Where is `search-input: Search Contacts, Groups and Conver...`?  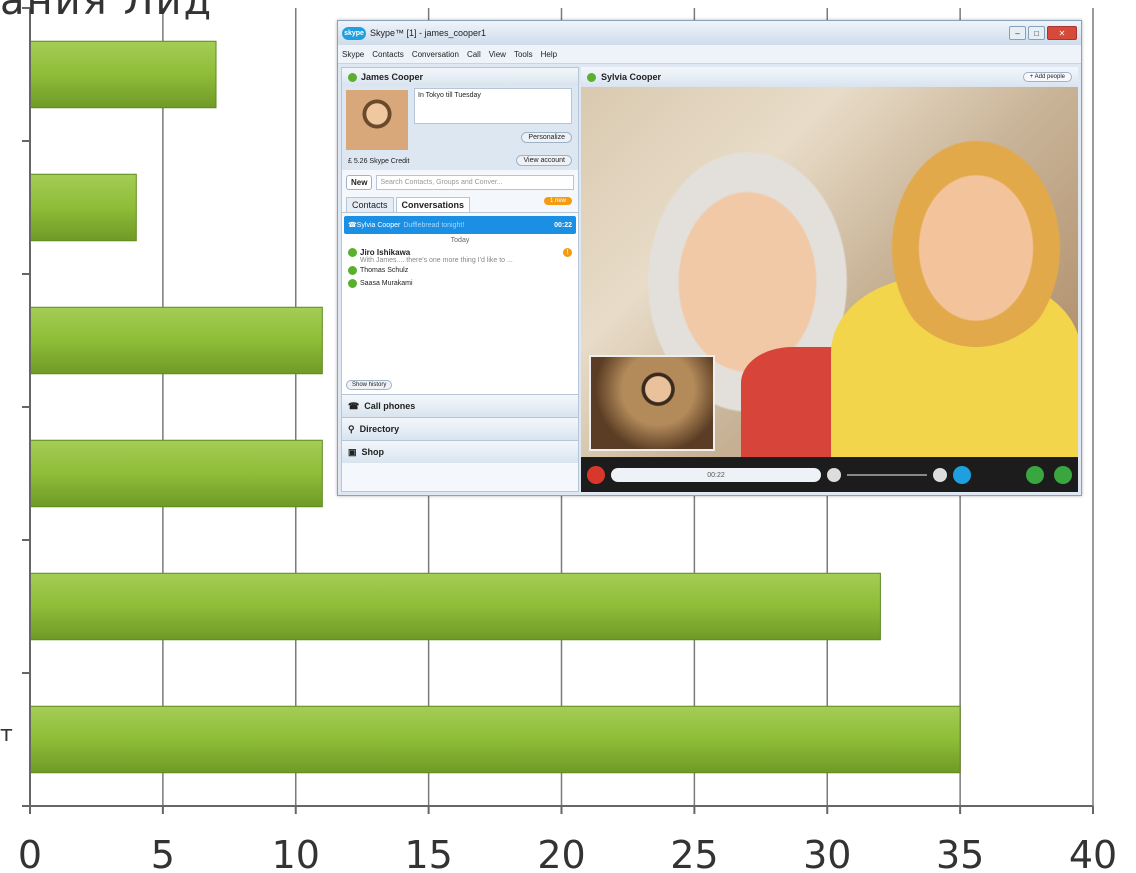 search-input: Search Contacts, Groups and Conver... is located at coordinates (475, 182).